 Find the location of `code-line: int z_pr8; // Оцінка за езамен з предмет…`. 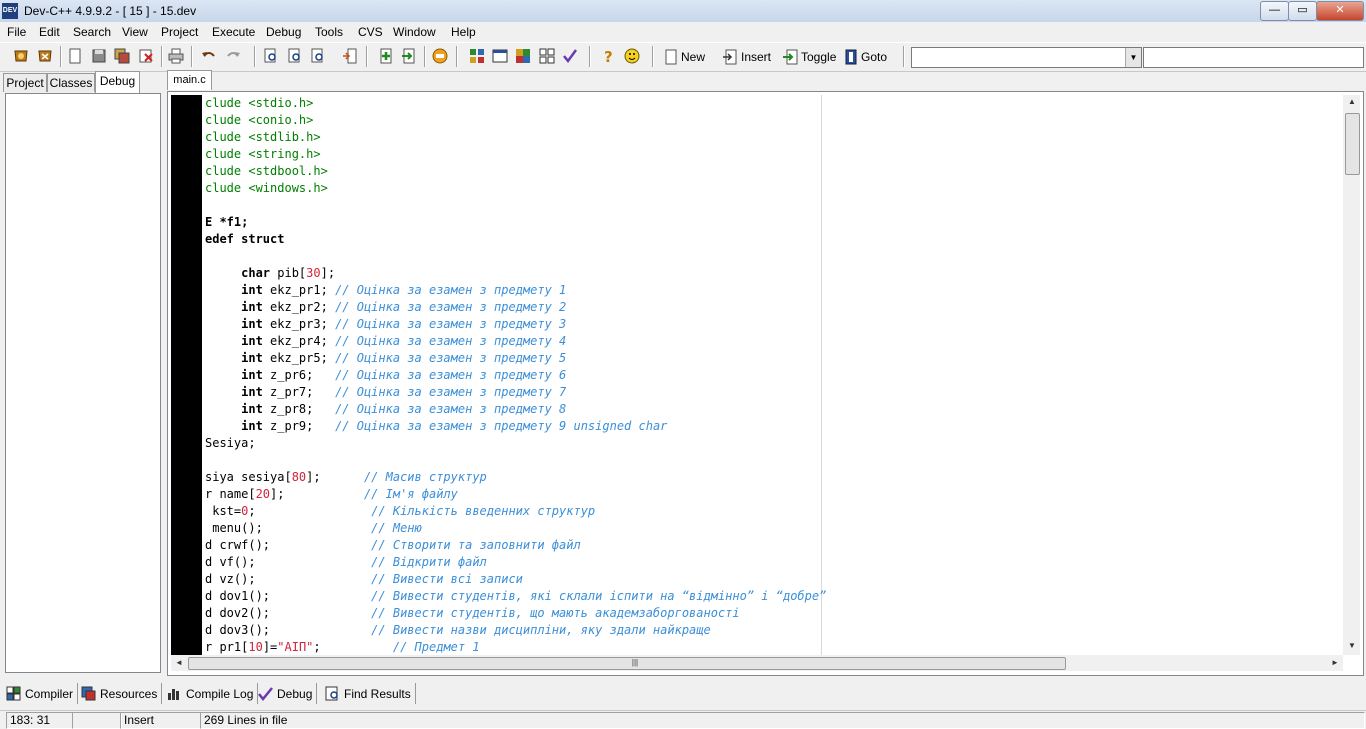

code-line: int z_pr8; // Оцінка за езамен з предмет… is located at coordinates (773, 409).